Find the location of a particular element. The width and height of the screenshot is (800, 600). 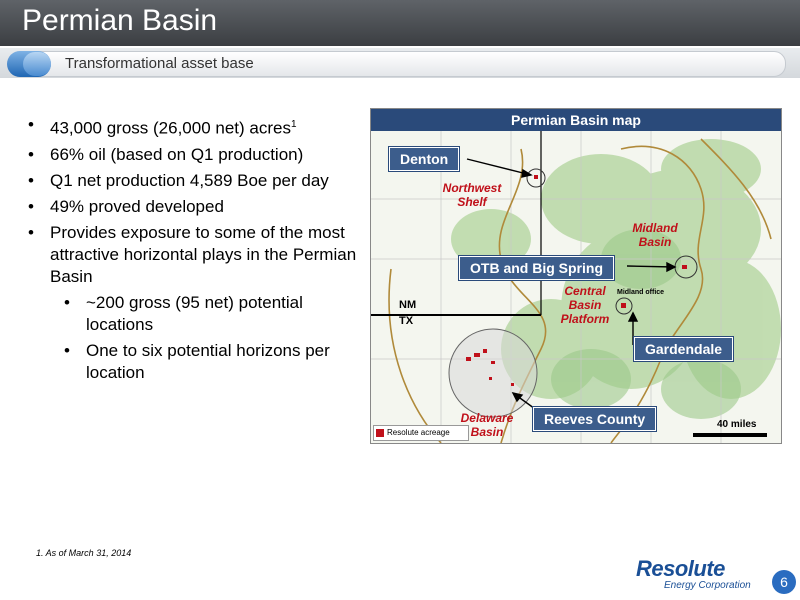

subtitle-accent-inner is located at coordinates (37, 64).